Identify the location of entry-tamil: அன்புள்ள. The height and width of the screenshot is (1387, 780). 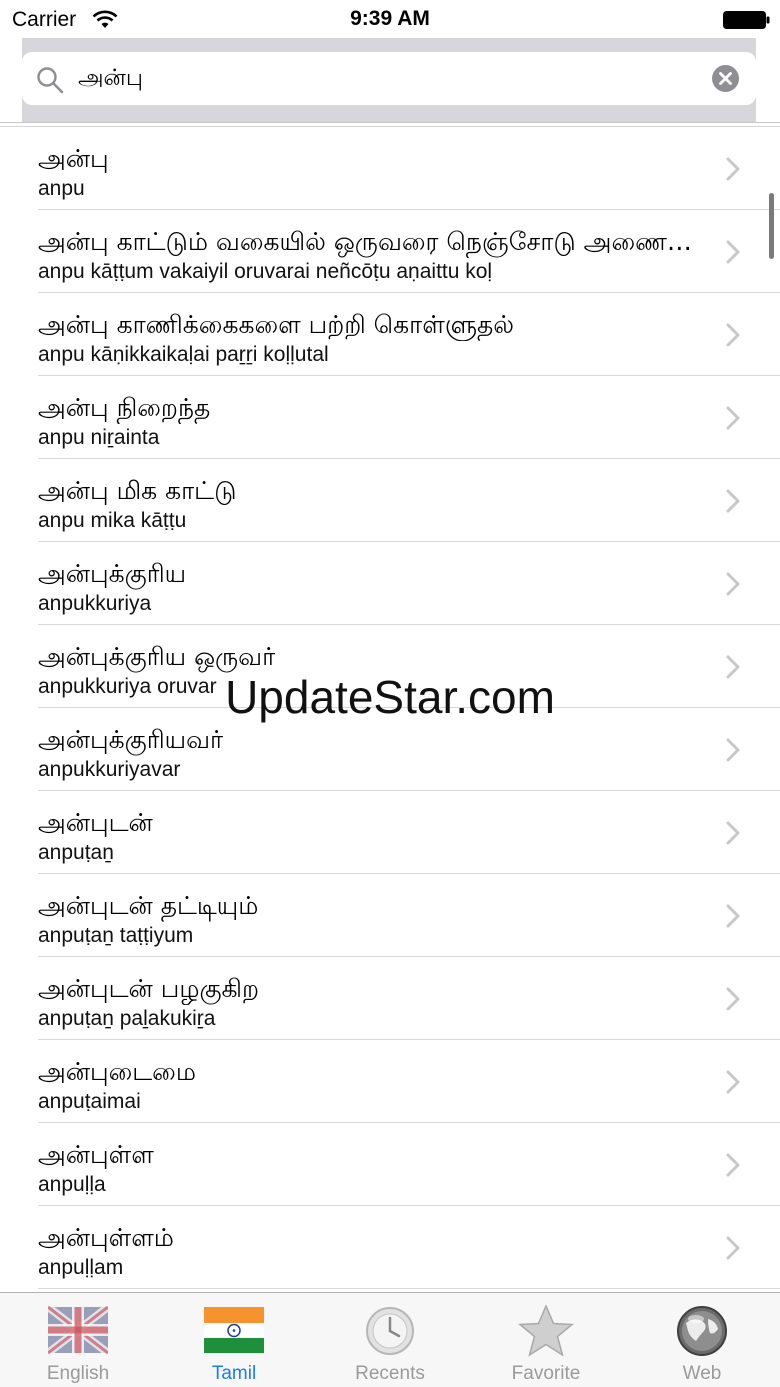
(96, 1154).